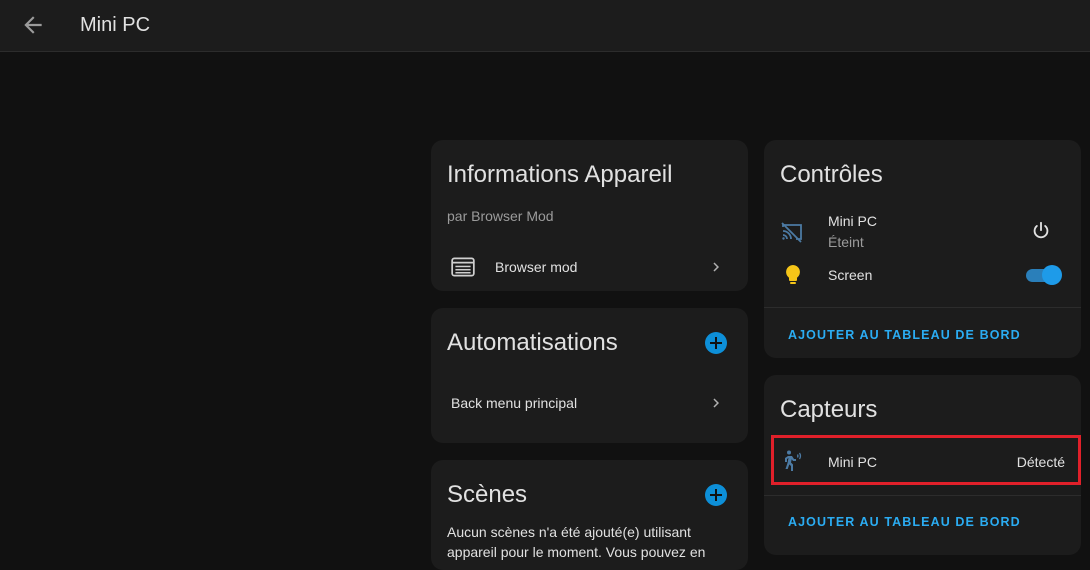  I want to click on lightbulb-icon, so click(793, 274).